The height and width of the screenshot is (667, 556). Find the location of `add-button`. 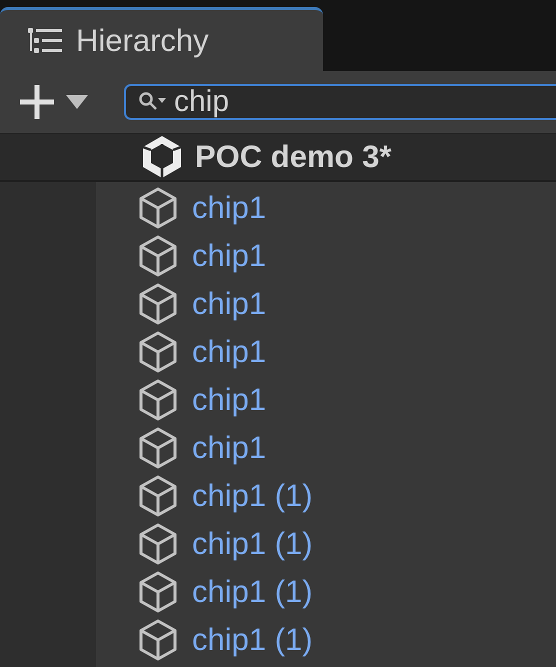

add-button is located at coordinates (53, 102).